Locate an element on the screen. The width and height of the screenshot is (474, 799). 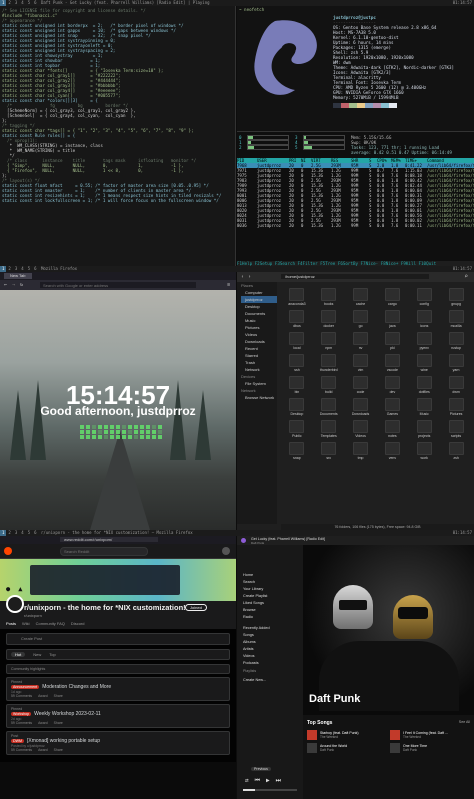
sidebar-item: Search is located at coordinates (270, 581).